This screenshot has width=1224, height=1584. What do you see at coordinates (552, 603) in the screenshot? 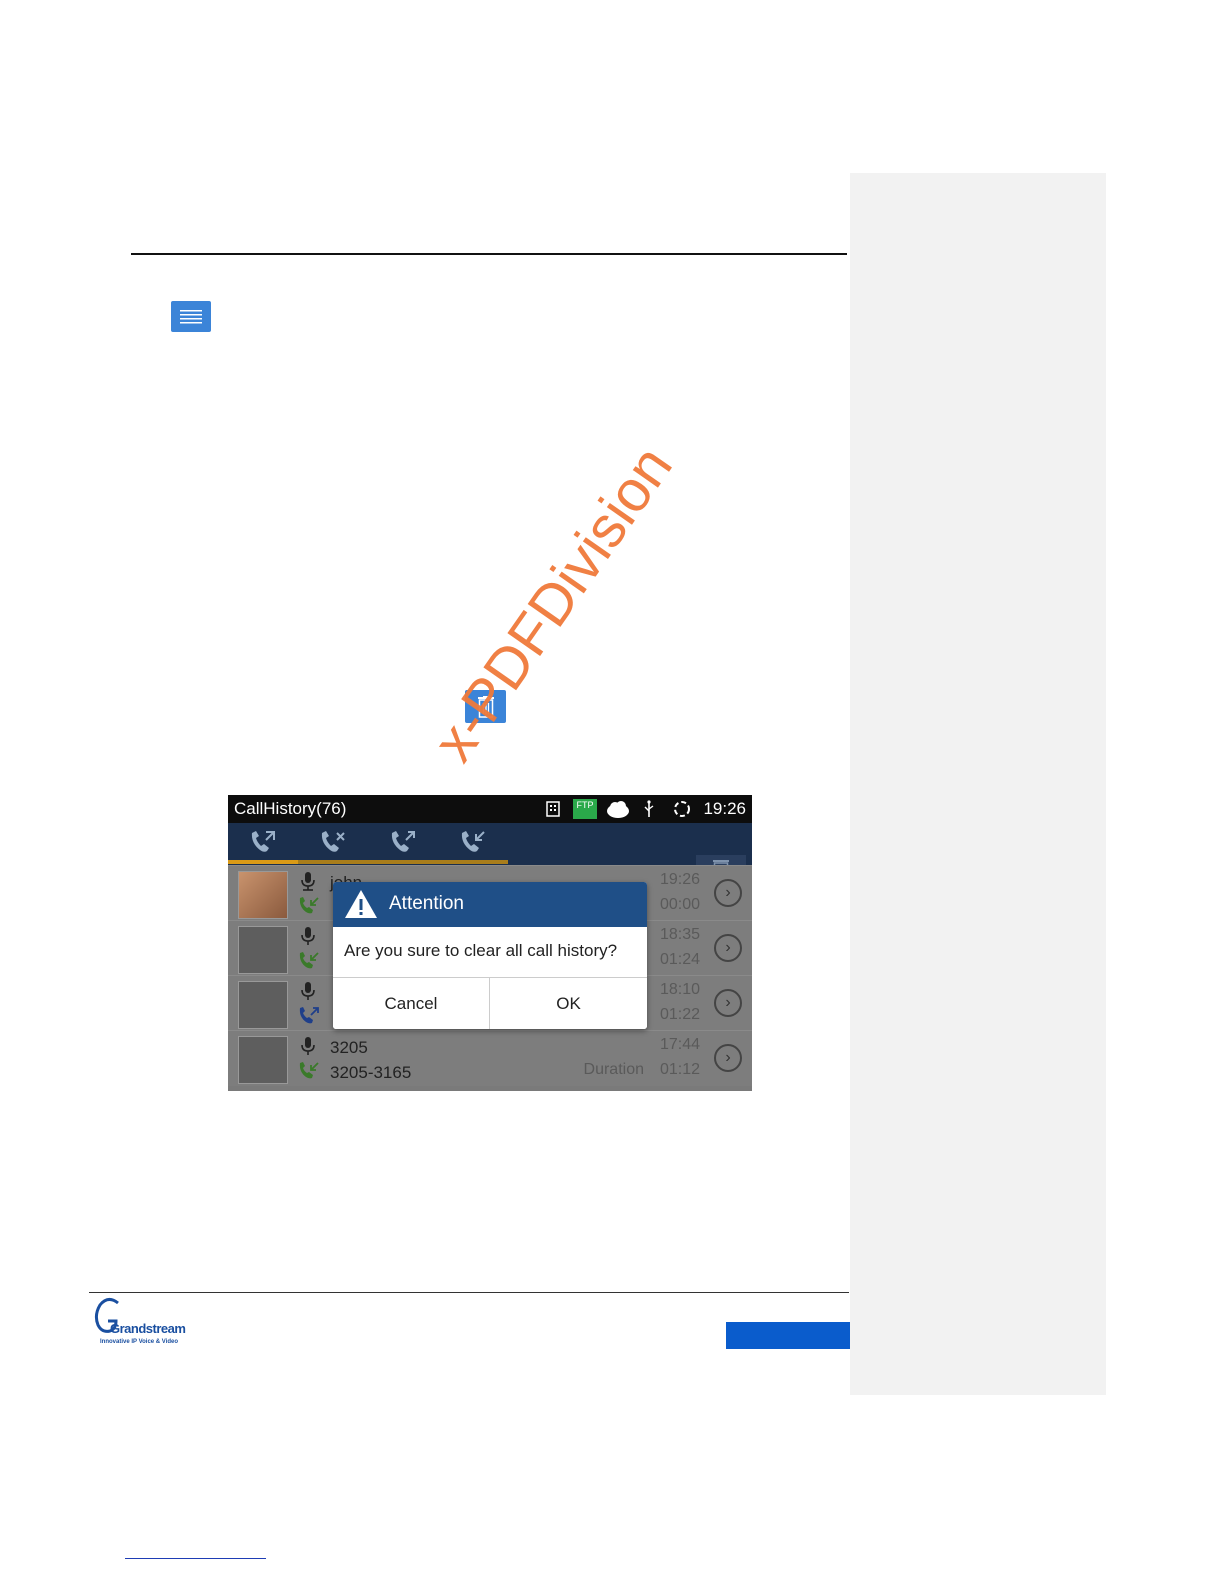
I see `watermark: x-PDFDivision` at bounding box center [552, 603].